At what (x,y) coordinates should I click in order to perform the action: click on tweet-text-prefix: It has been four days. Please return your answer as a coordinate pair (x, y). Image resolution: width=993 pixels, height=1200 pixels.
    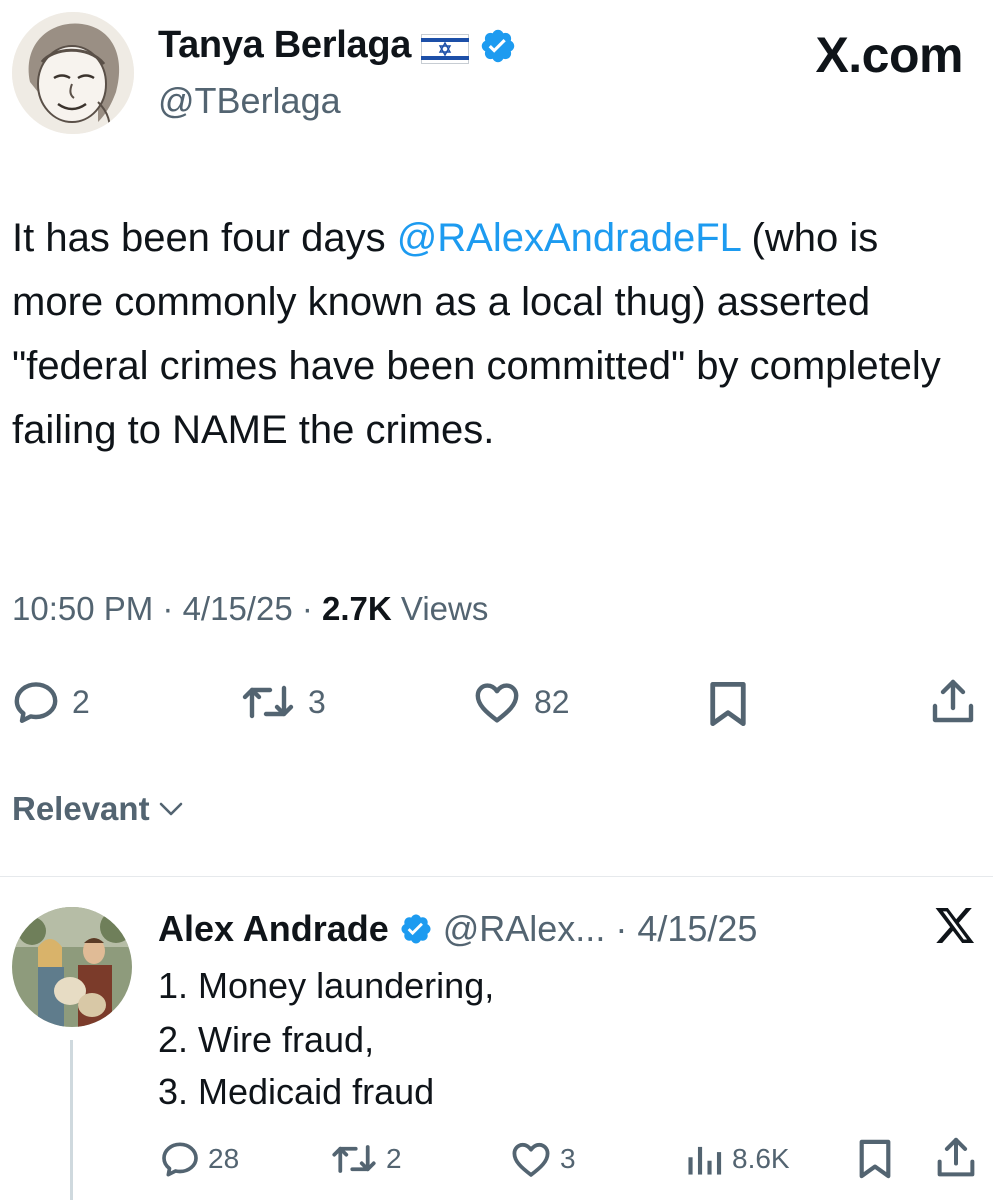
    Looking at the image, I should click on (204, 238).